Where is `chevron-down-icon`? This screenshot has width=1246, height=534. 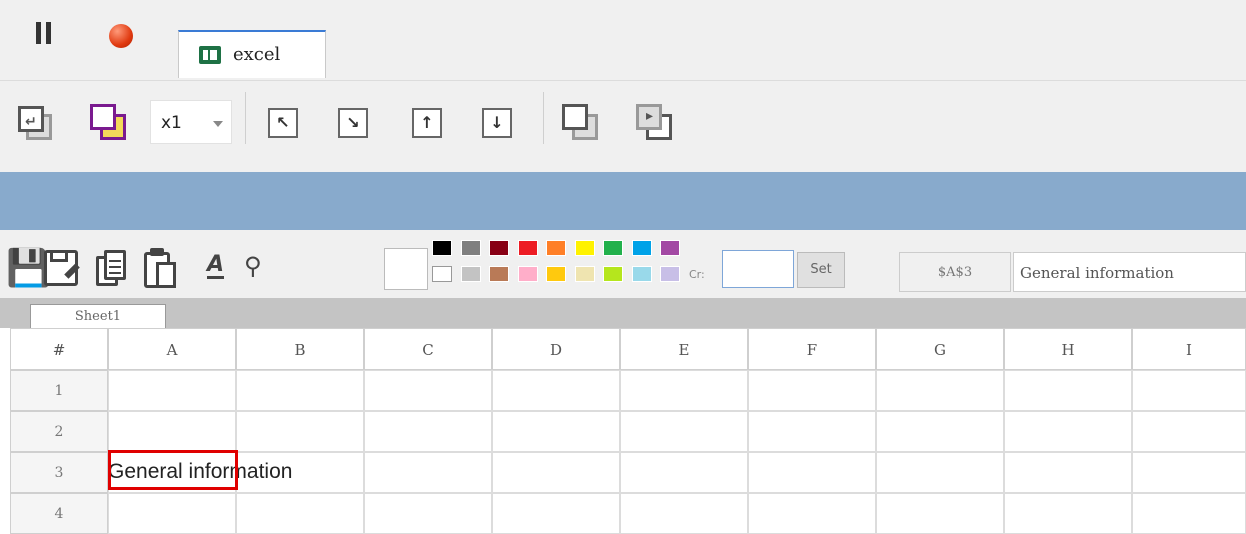 chevron-down-icon is located at coordinates (218, 124).